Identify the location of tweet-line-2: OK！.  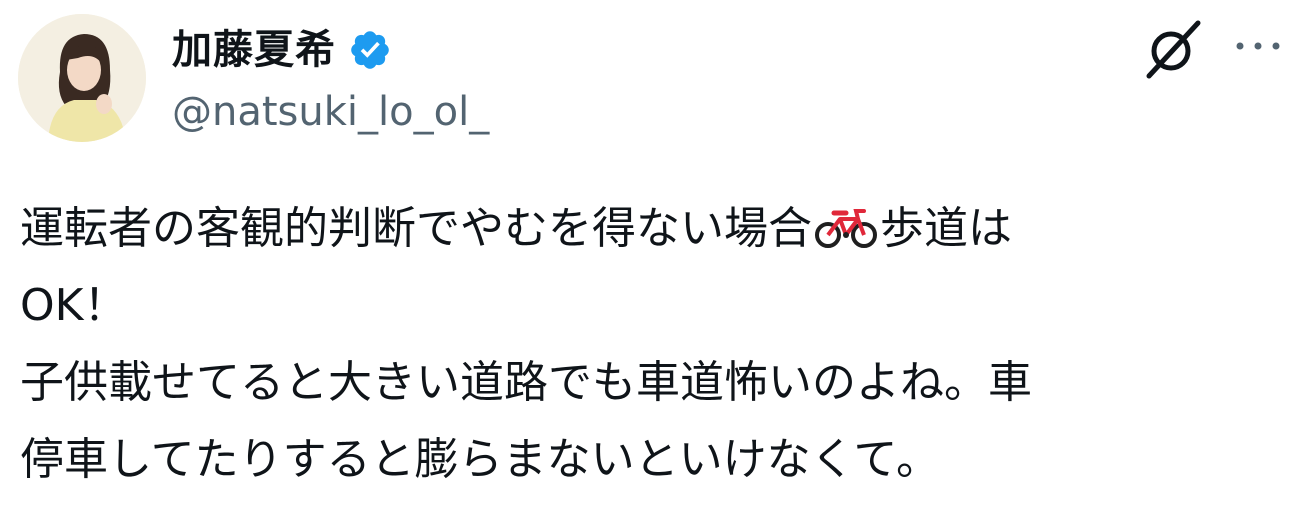
(74, 305).